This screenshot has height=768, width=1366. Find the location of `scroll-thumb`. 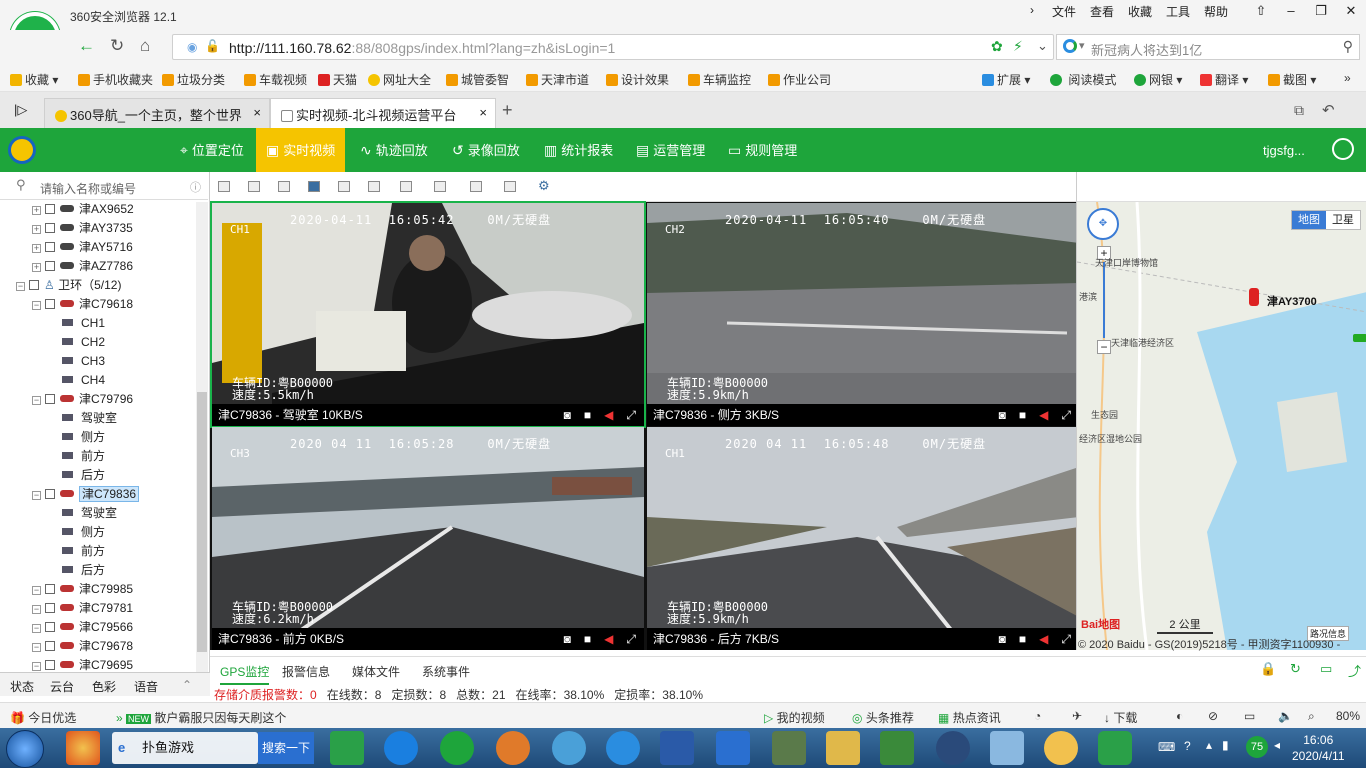

scroll-thumb is located at coordinates (202, 522).